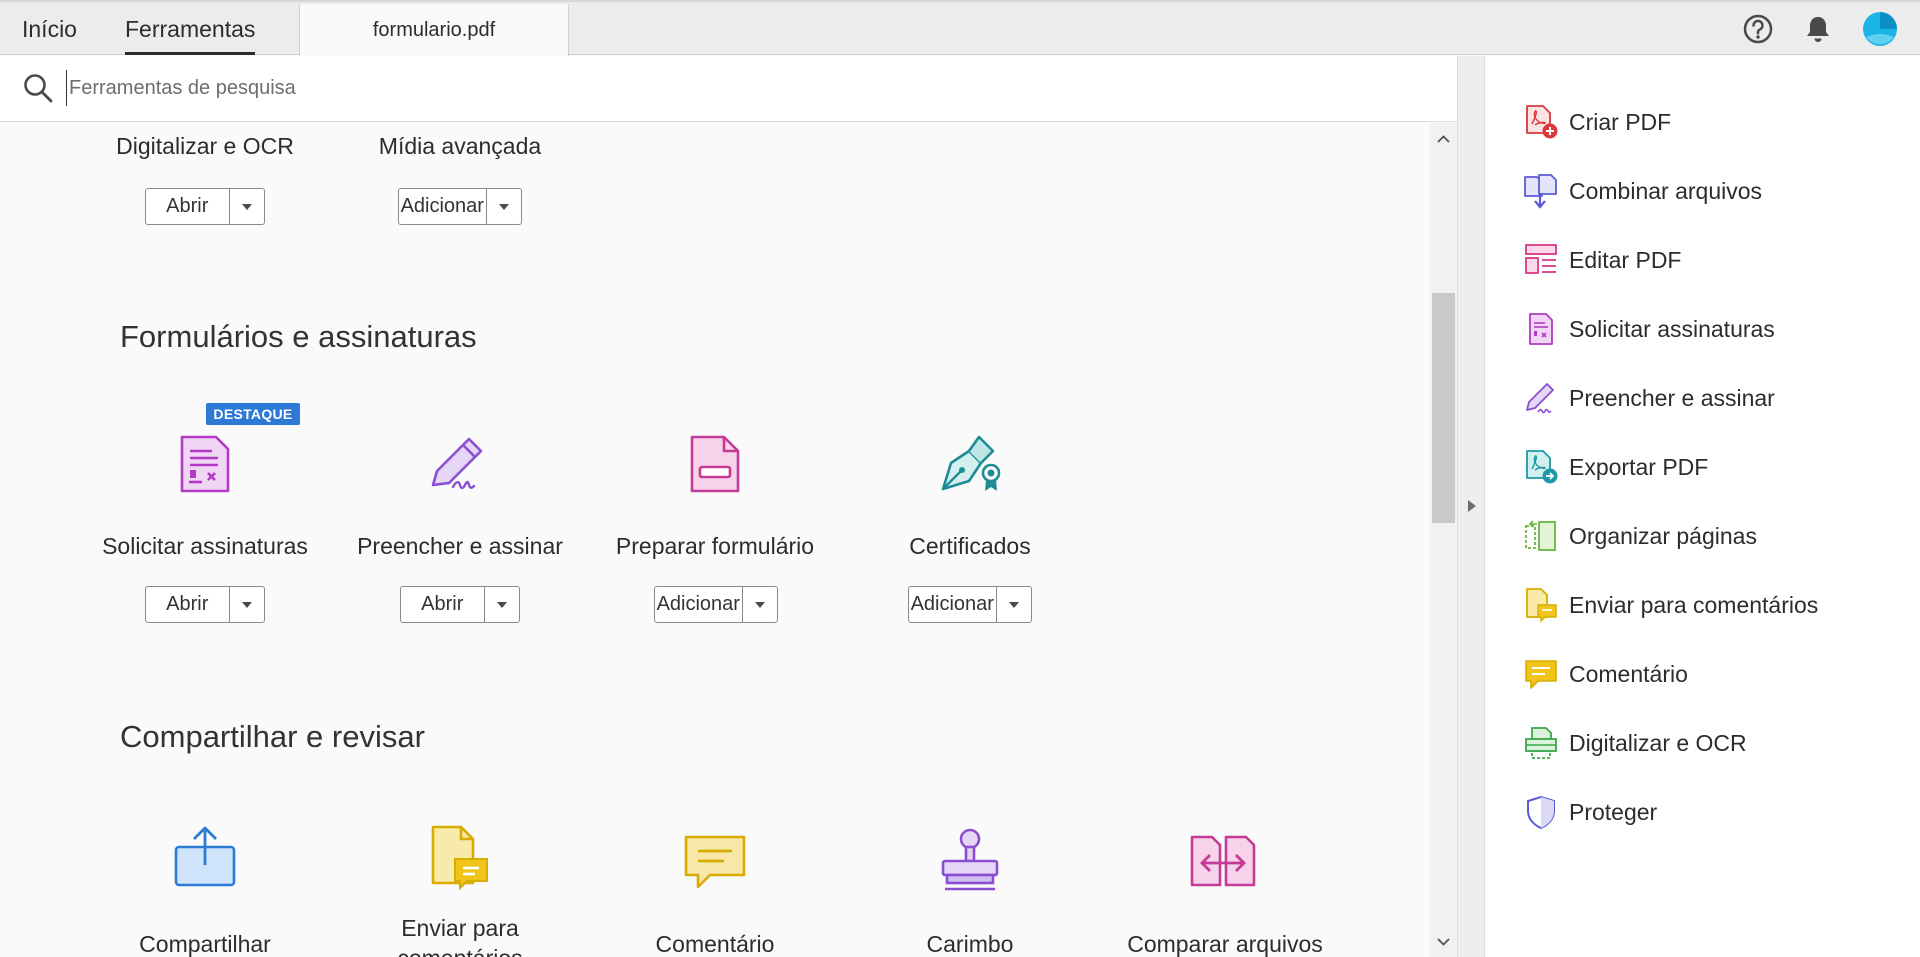 This screenshot has height=957, width=1920. I want to click on avatar, so click(1880, 29).